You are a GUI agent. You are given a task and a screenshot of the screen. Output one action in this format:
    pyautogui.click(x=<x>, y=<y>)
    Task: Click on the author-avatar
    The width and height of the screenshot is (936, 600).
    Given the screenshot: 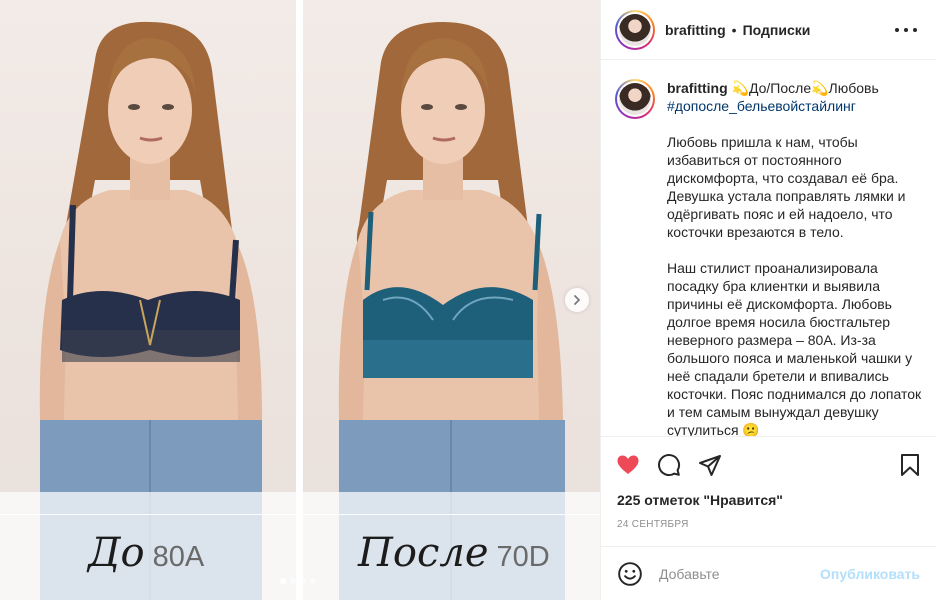 What is the action you would take?
    pyautogui.click(x=635, y=29)
    